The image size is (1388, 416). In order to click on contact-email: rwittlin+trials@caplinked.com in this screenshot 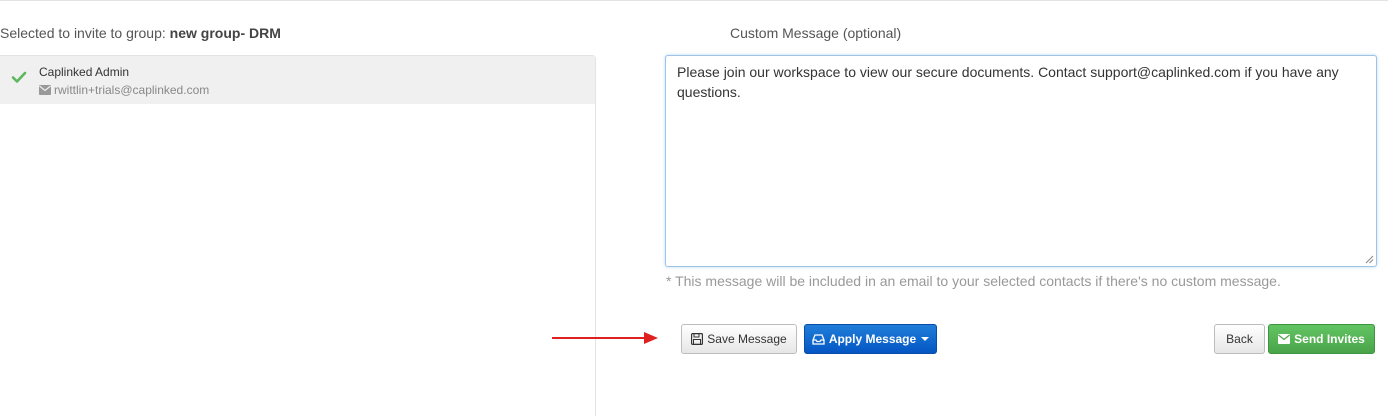, I will do `click(132, 90)`.